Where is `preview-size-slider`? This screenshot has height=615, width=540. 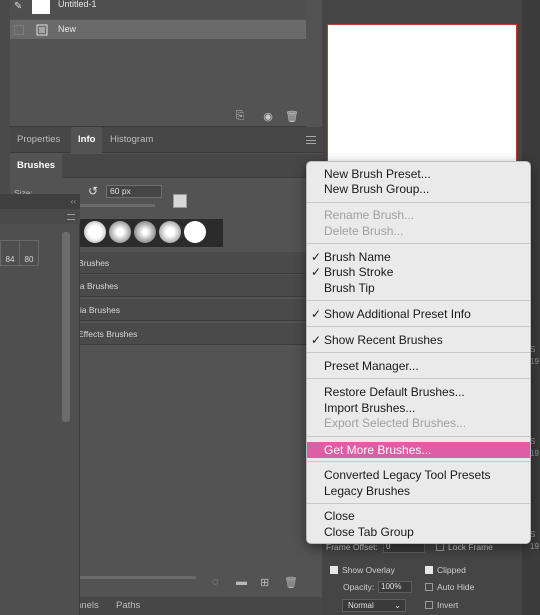
preview-size-slider is located at coordinates (136, 577).